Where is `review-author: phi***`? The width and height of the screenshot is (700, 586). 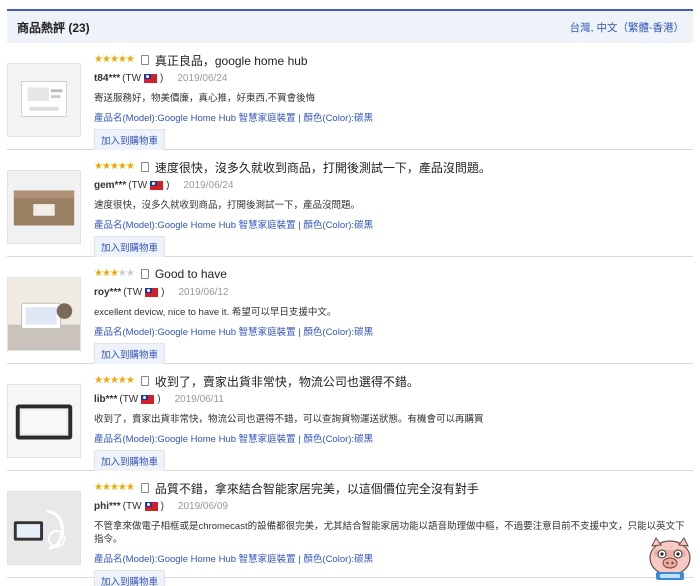
review-author: phi*** is located at coordinates (107, 506).